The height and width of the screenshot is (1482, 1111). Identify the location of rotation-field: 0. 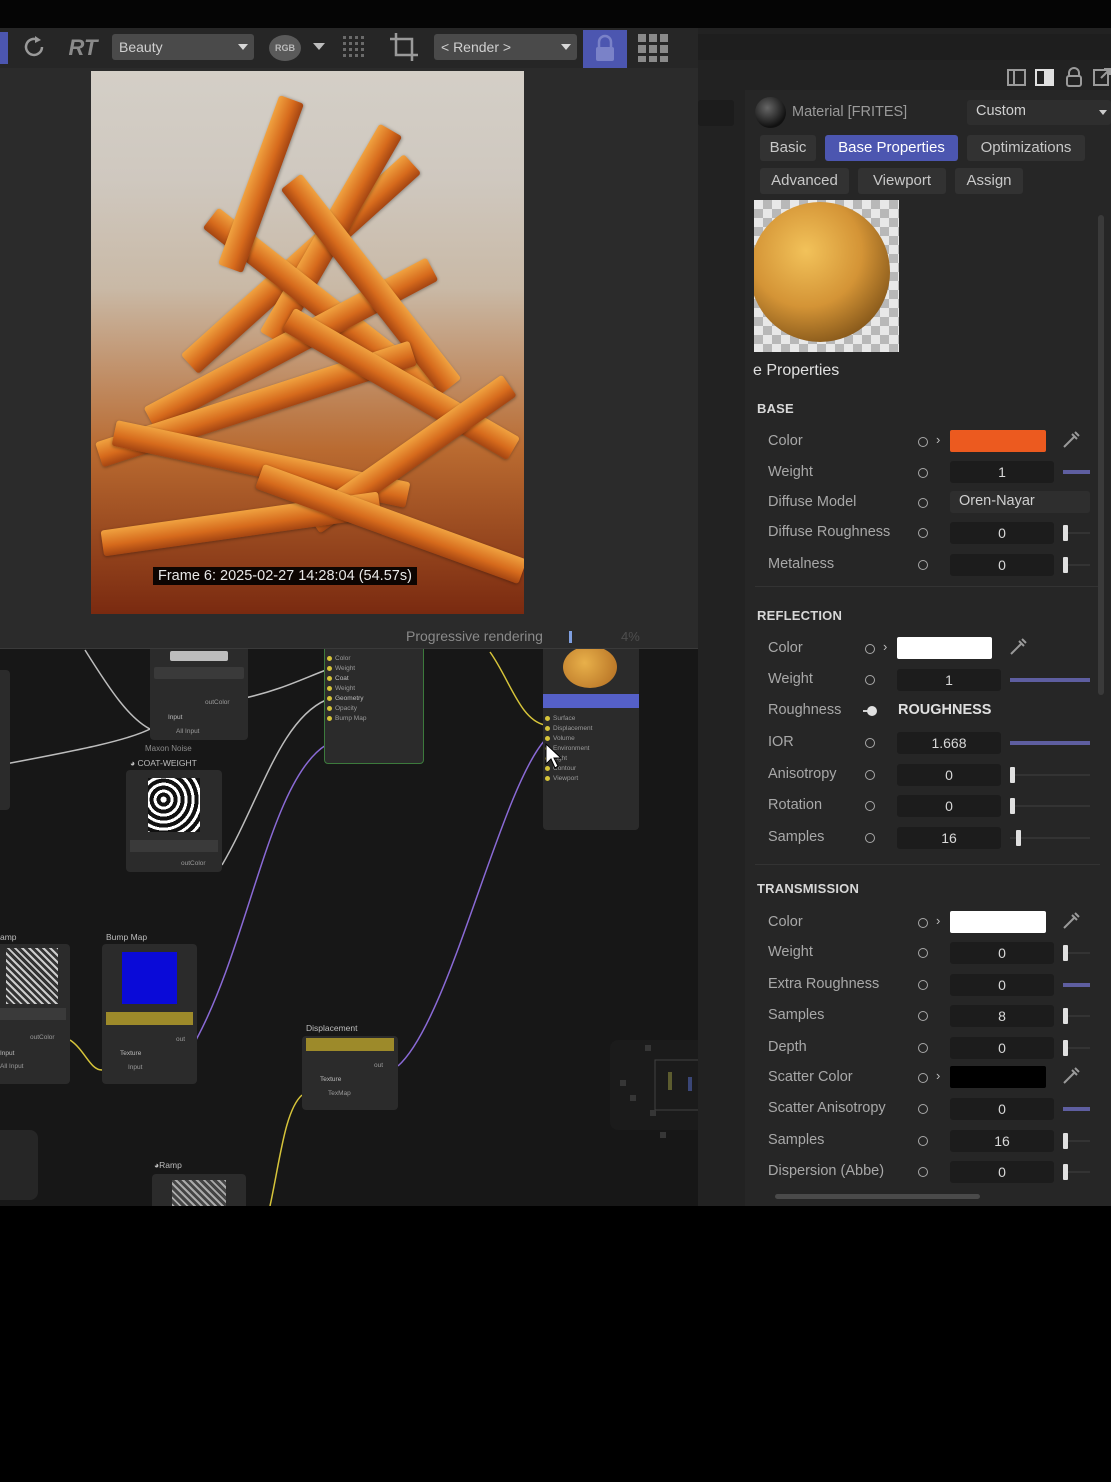
(949, 806).